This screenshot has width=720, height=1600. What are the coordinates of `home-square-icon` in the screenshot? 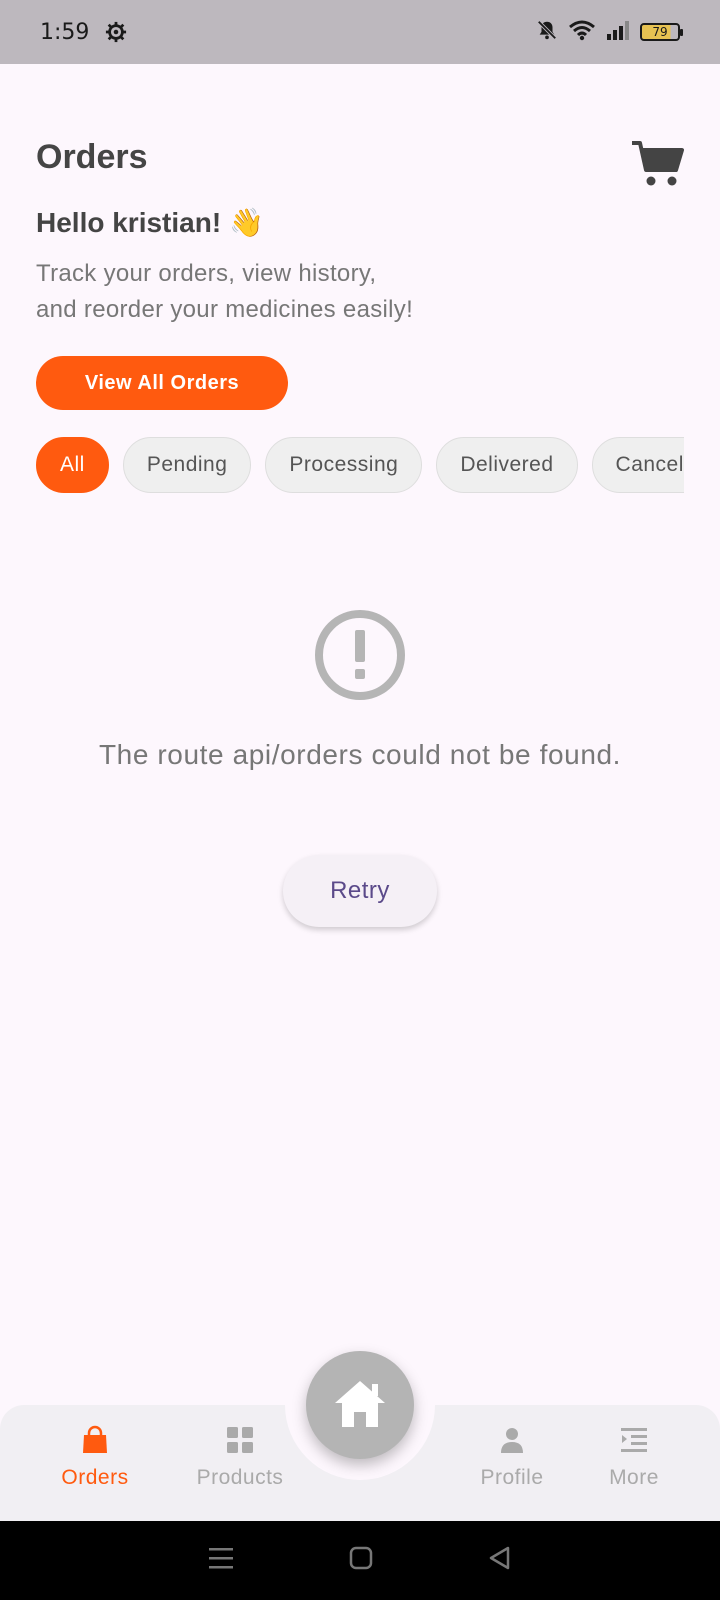 It's located at (361, 1560).